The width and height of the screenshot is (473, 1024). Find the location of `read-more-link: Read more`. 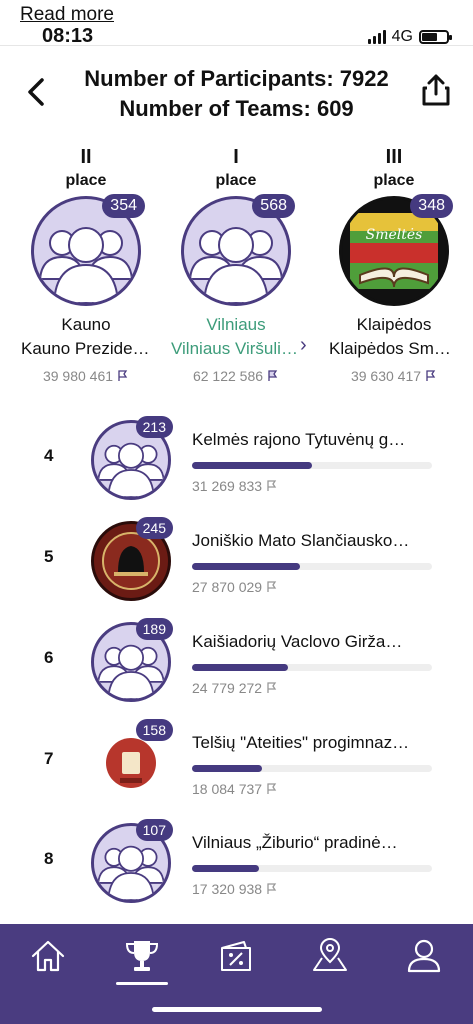

read-more-link: Read more is located at coordinates (67, 15).